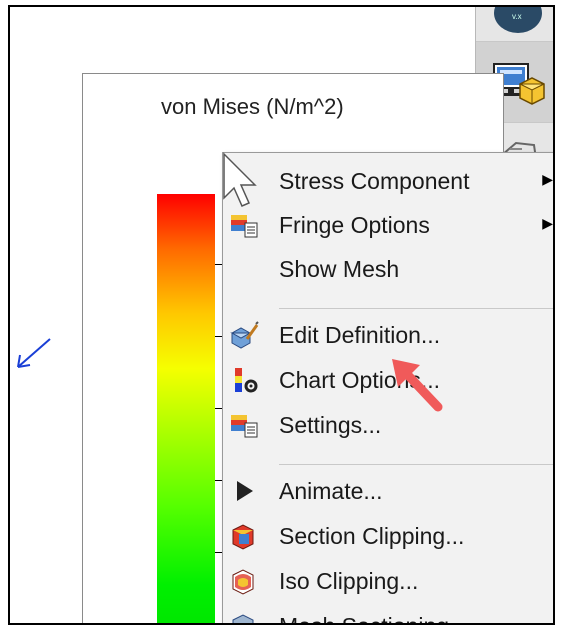 This screenshot has height=631, width=563. What do you see at coordinates (243, 618) in the screenshot?
I see `mesh-sectioning-icon` at bounding box center [243, 618].